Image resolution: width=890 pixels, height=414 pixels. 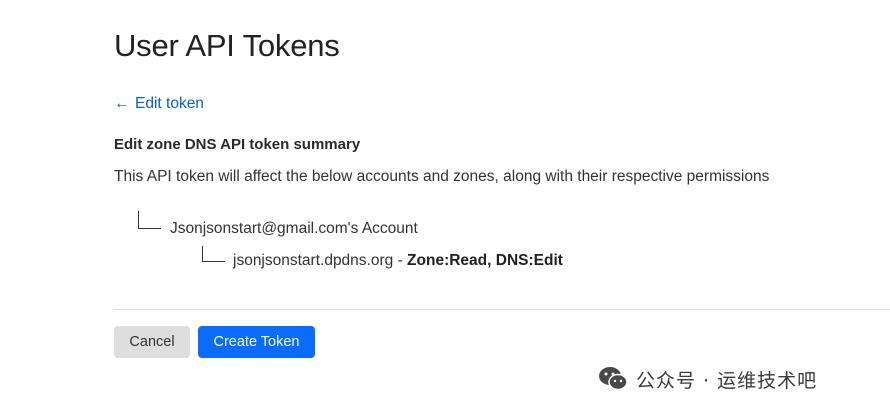 What do you see at coordinates (294, 228) in the screenshot?
I see `account-name: Jsonjsonstart@gmail.com's Account` at bounding box center [294, 228].